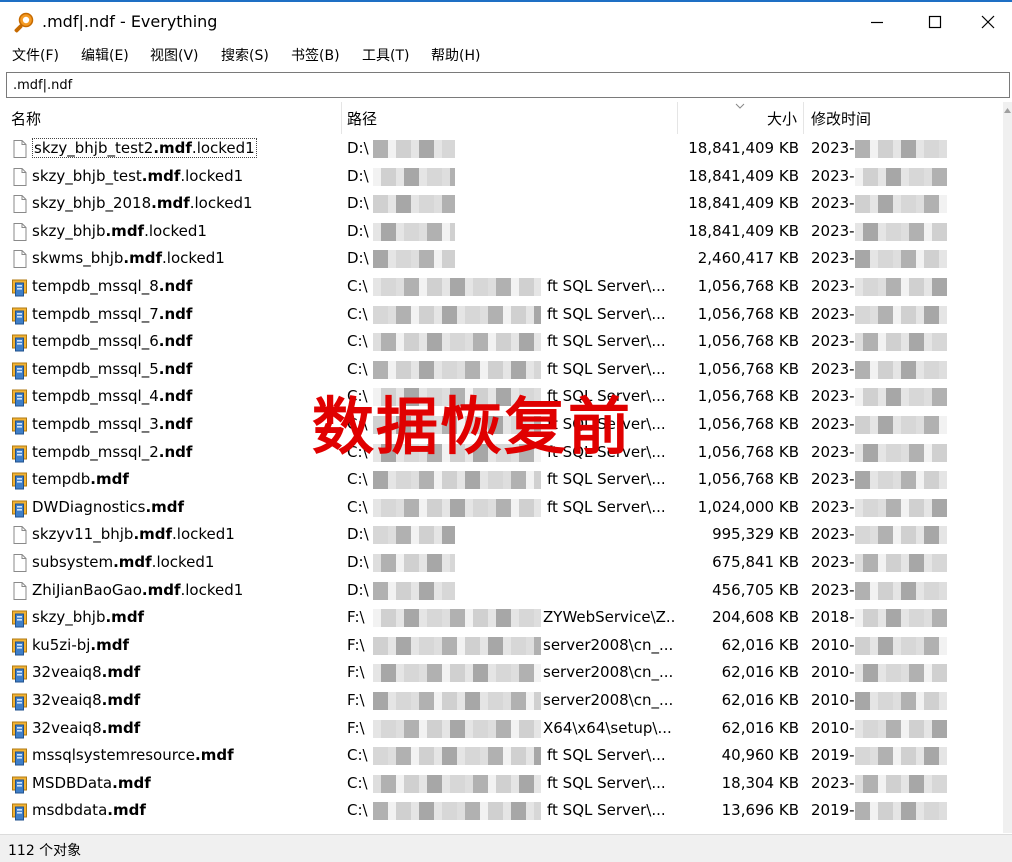 The height and width of the screenshot is (862, 1012). Describe the element at coordinates (112, 396) in the screenshot. I see `file-name: tempdb_mssql_4.ndf` at that location.